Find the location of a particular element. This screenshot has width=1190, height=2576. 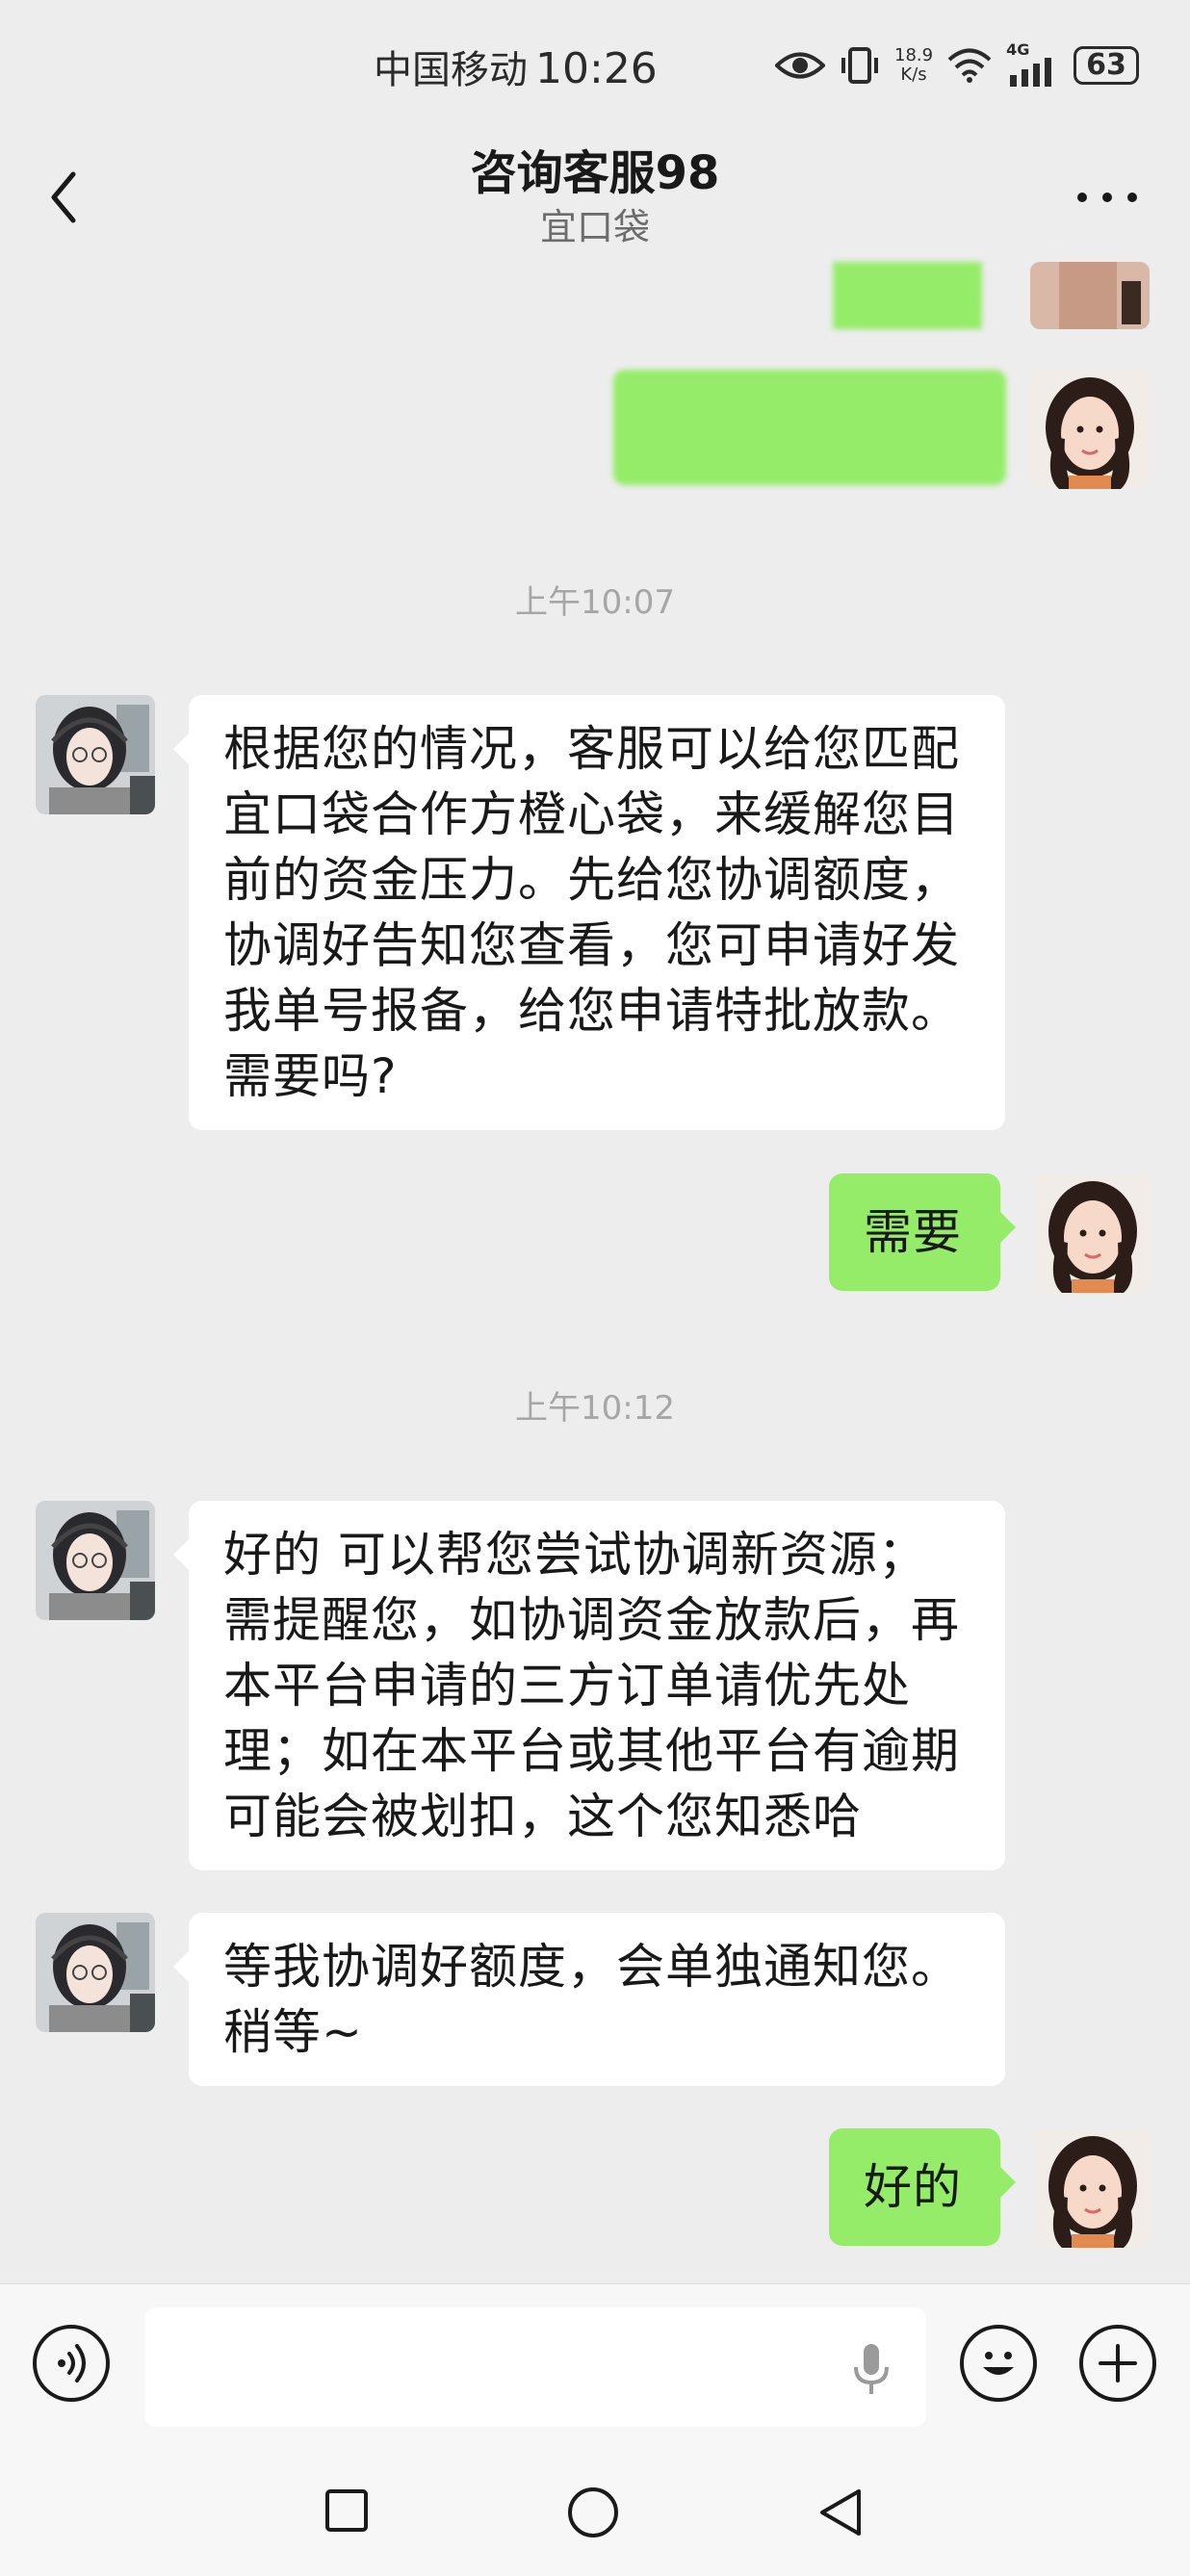

self-message: 需要 is located at coordinates (923, 1232).